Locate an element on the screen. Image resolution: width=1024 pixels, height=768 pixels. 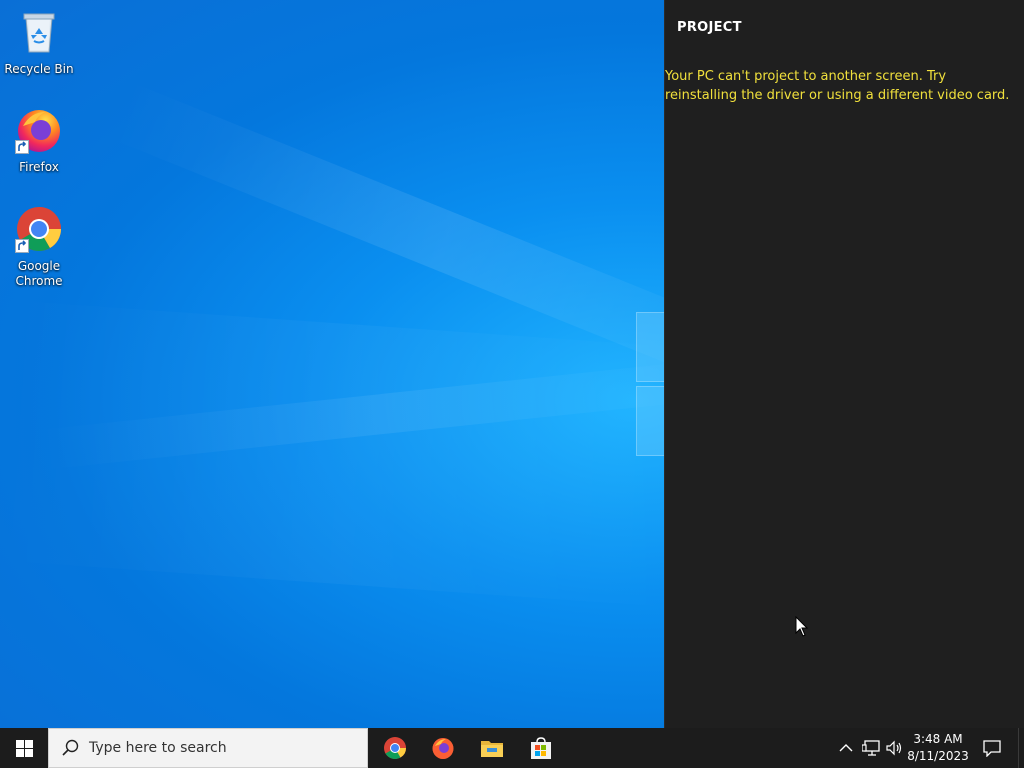
desktop-icon-label: Google Chrome is located at coordinates (39, 273).